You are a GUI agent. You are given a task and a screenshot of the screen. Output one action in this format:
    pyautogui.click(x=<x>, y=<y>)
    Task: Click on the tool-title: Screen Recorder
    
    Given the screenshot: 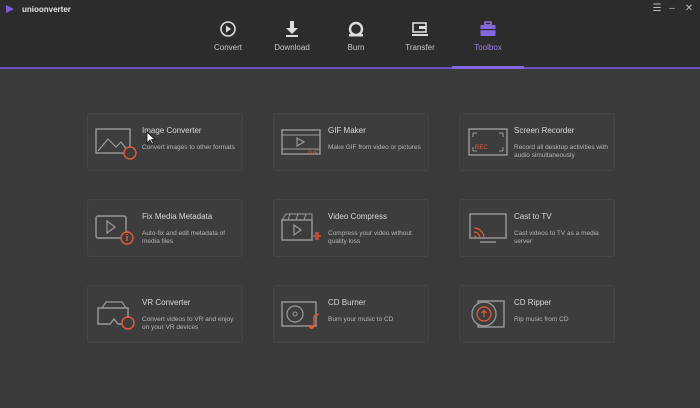 What is the action you would take?
    pyautogui.click(x=544, y=130)
    